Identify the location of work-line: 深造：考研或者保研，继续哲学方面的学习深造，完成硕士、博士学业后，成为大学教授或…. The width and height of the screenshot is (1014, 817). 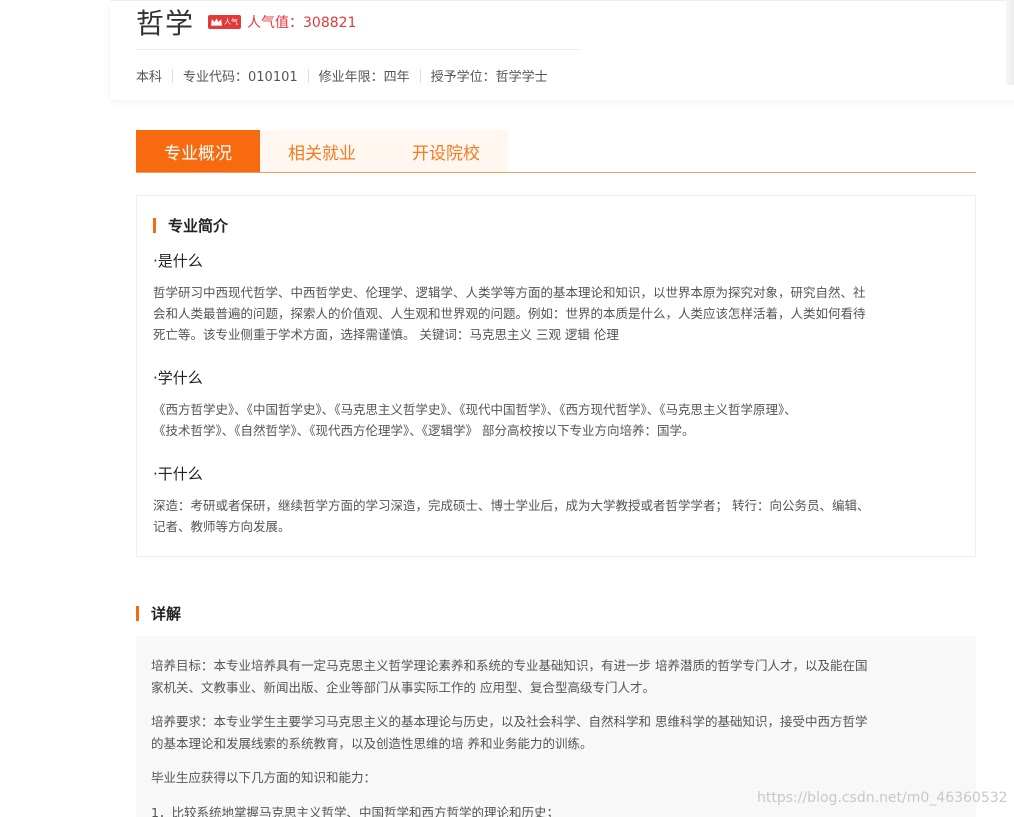
(511, 505).